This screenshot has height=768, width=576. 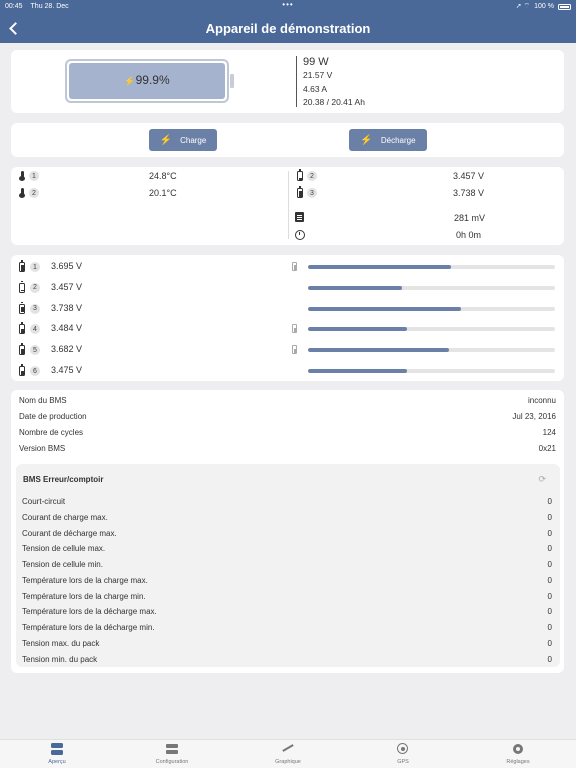 I want to click on error-counter-row: Température lors de la charge max. 0, so click(x=287, y=580).